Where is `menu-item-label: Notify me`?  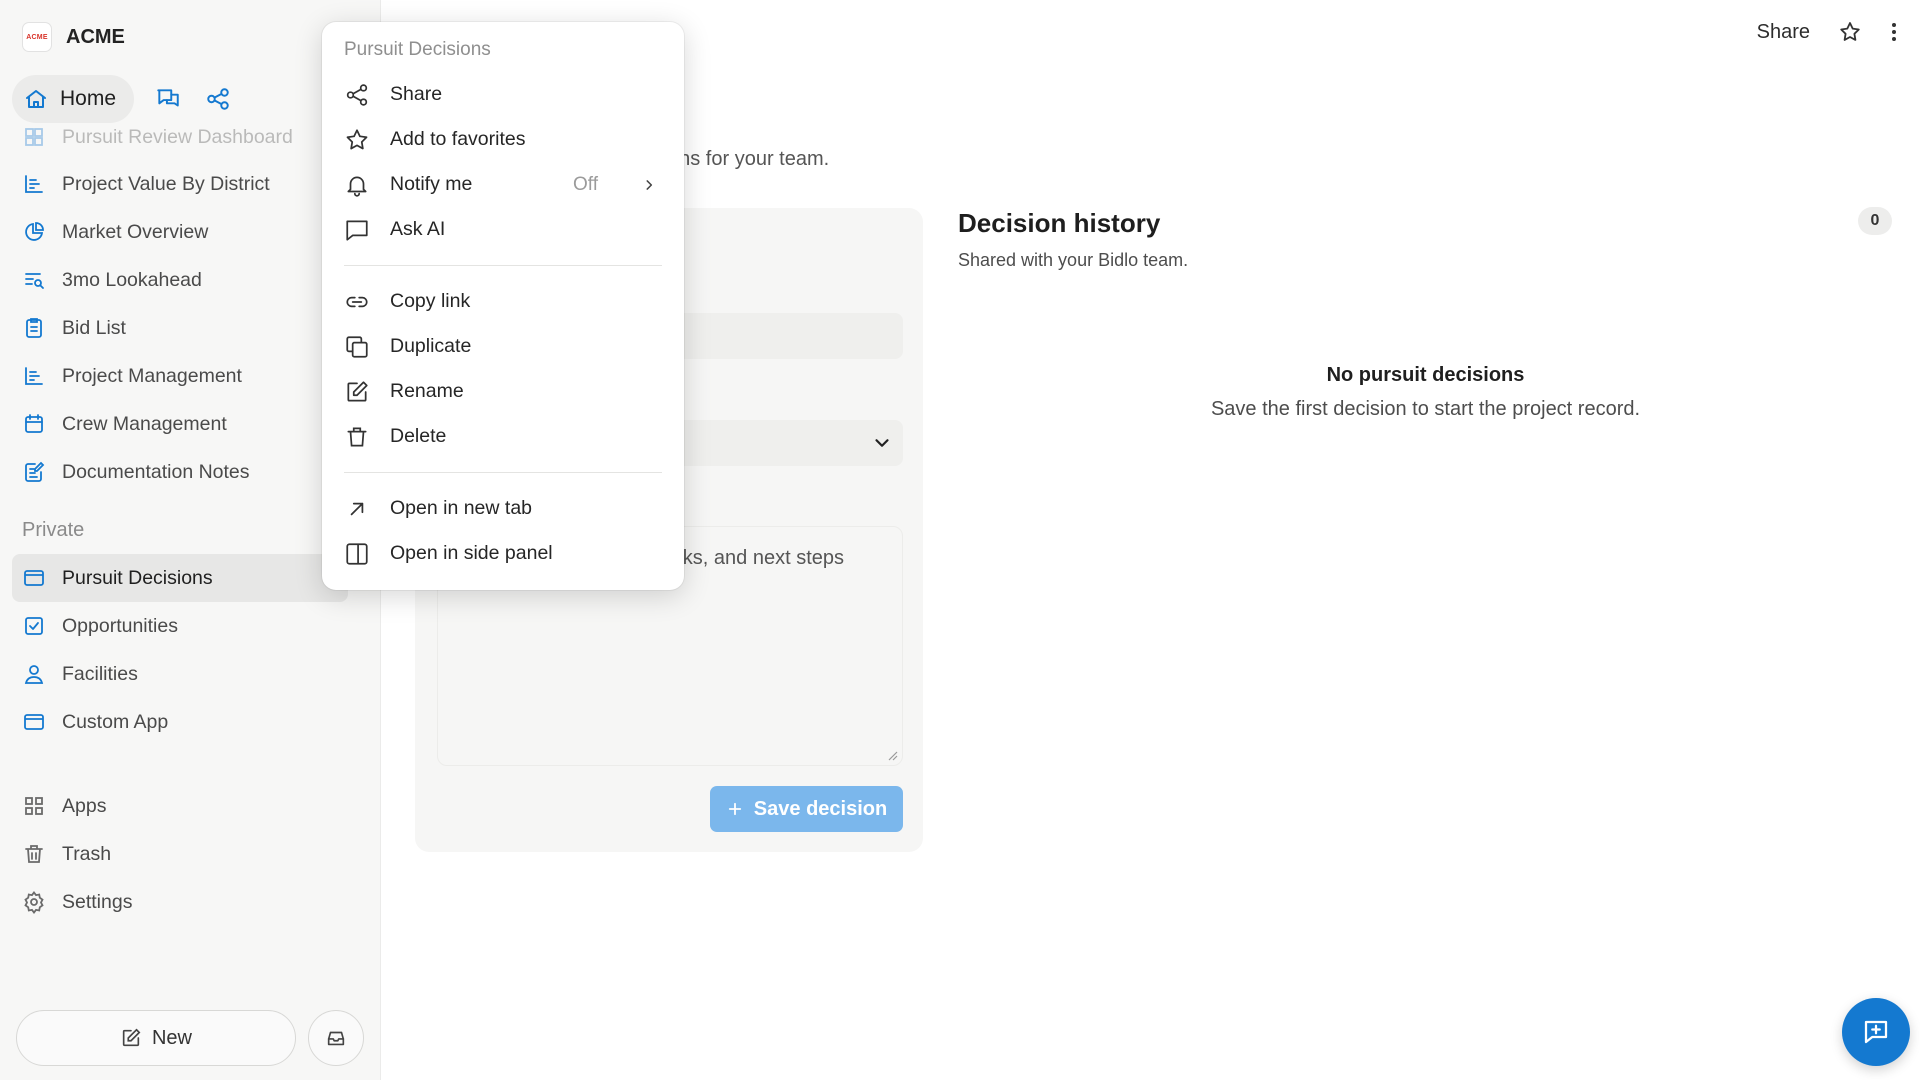 menu-item-label: Notify me is located at coordinates (431, 184).